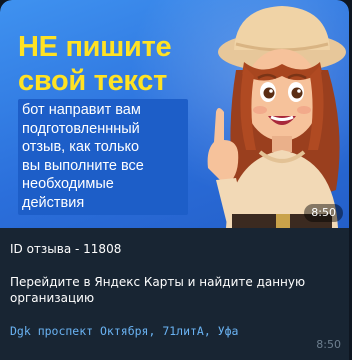  Describe the element at coordinates (66, 249) in the screenshot. I see `review-id-text: ID отзыва - 11808` at that location.